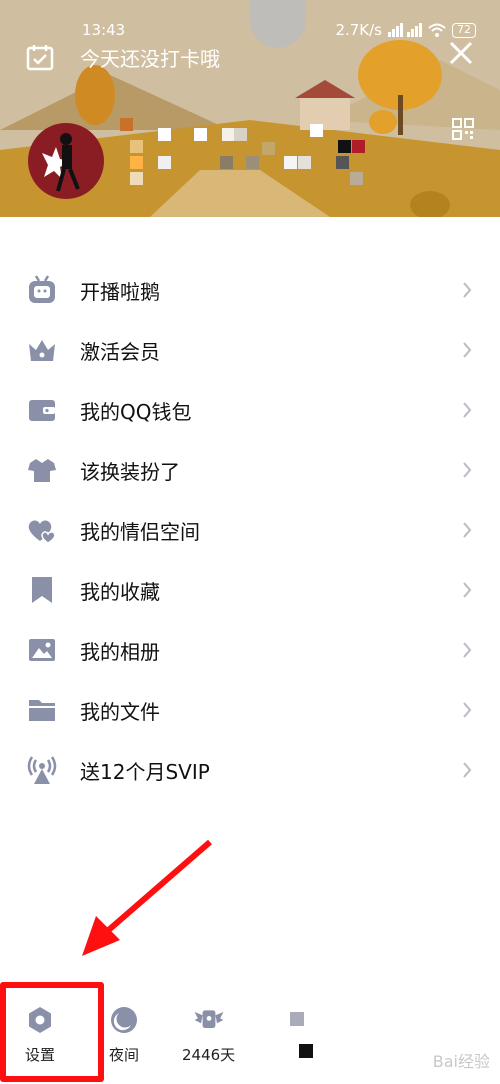  Describe the element at coordinates (123, 1055) in the screenshot. I see `night-label: 夜间` at that location.